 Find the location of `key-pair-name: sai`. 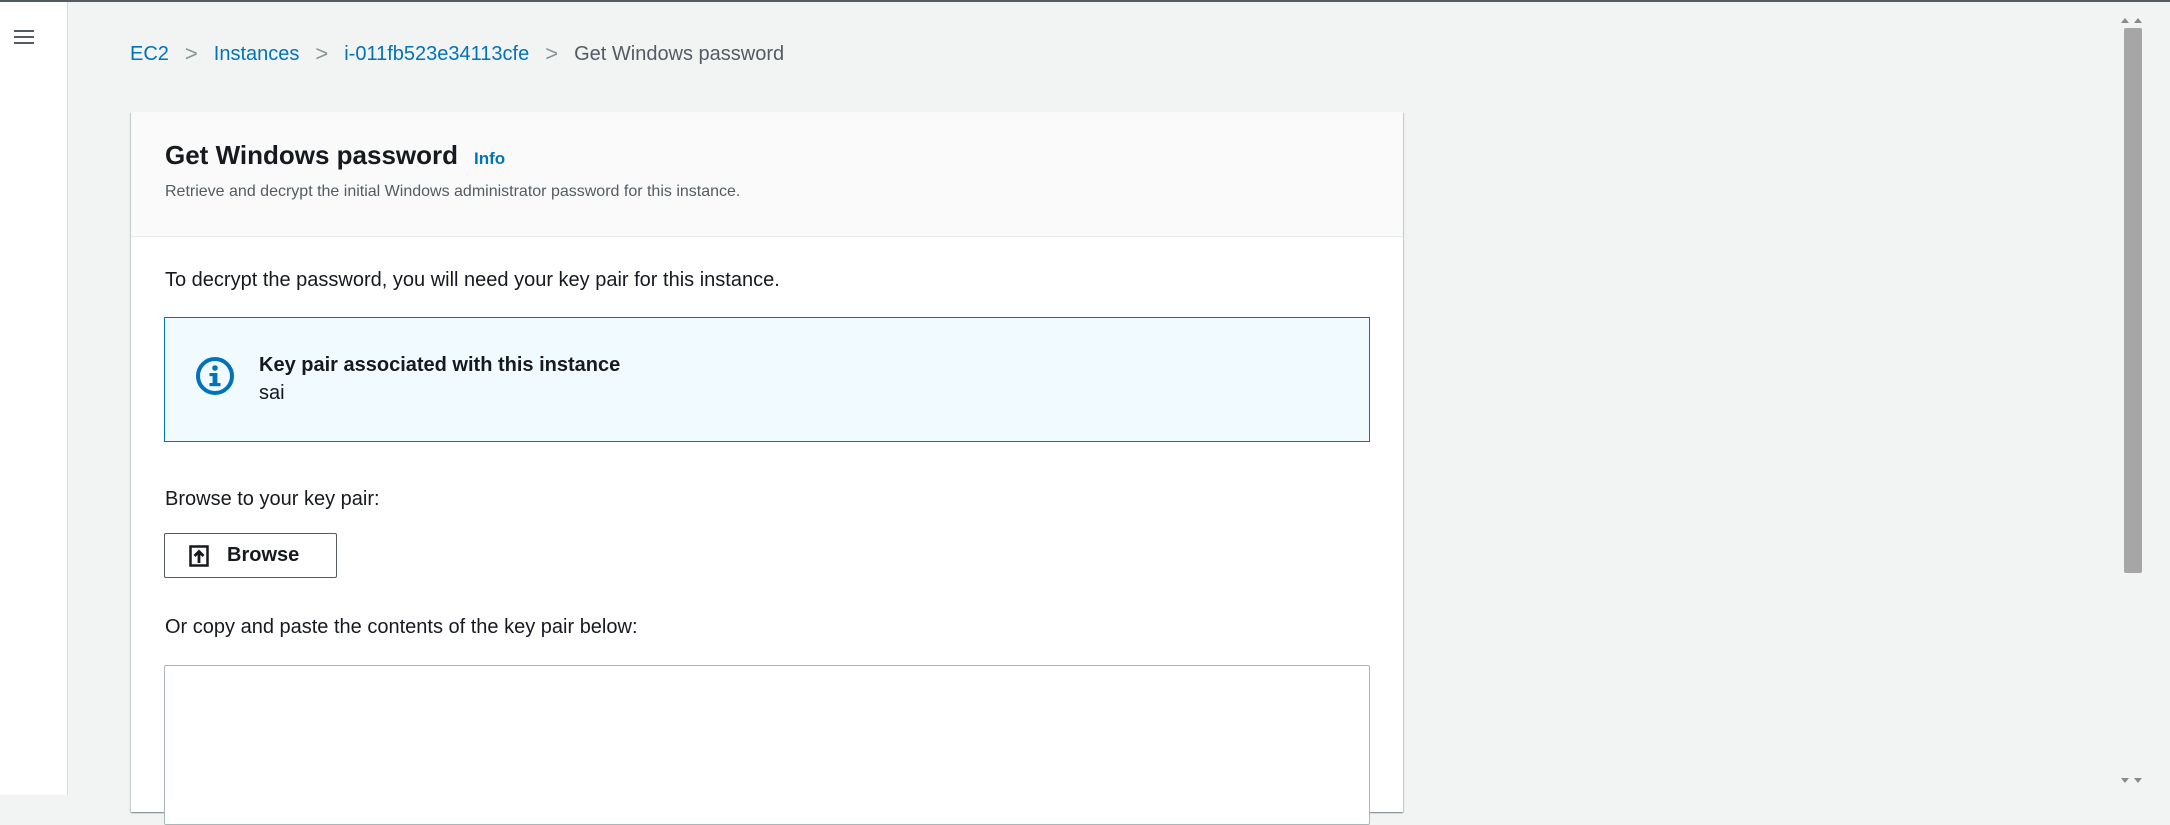

key-pair-name: sai is located at coordinates (272, 393).